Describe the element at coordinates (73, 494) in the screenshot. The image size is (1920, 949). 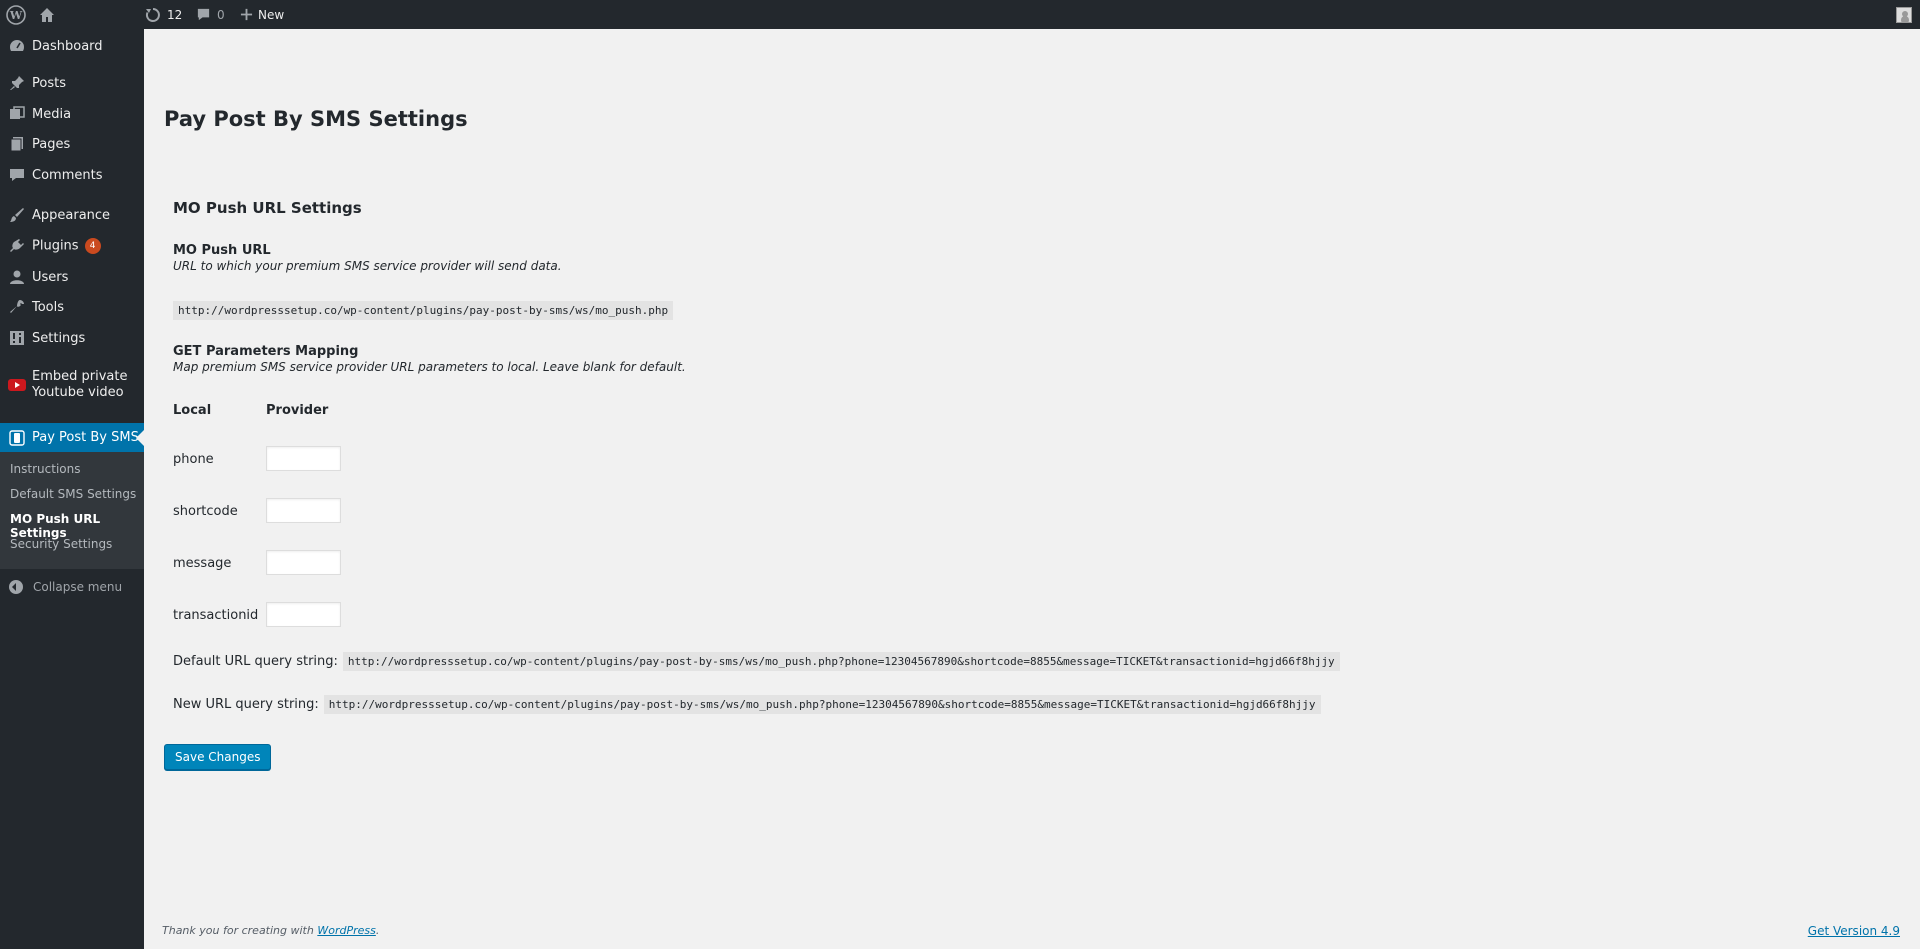
I see `submenu-item-default-sms-settings: Default SMS Settings` at that location.